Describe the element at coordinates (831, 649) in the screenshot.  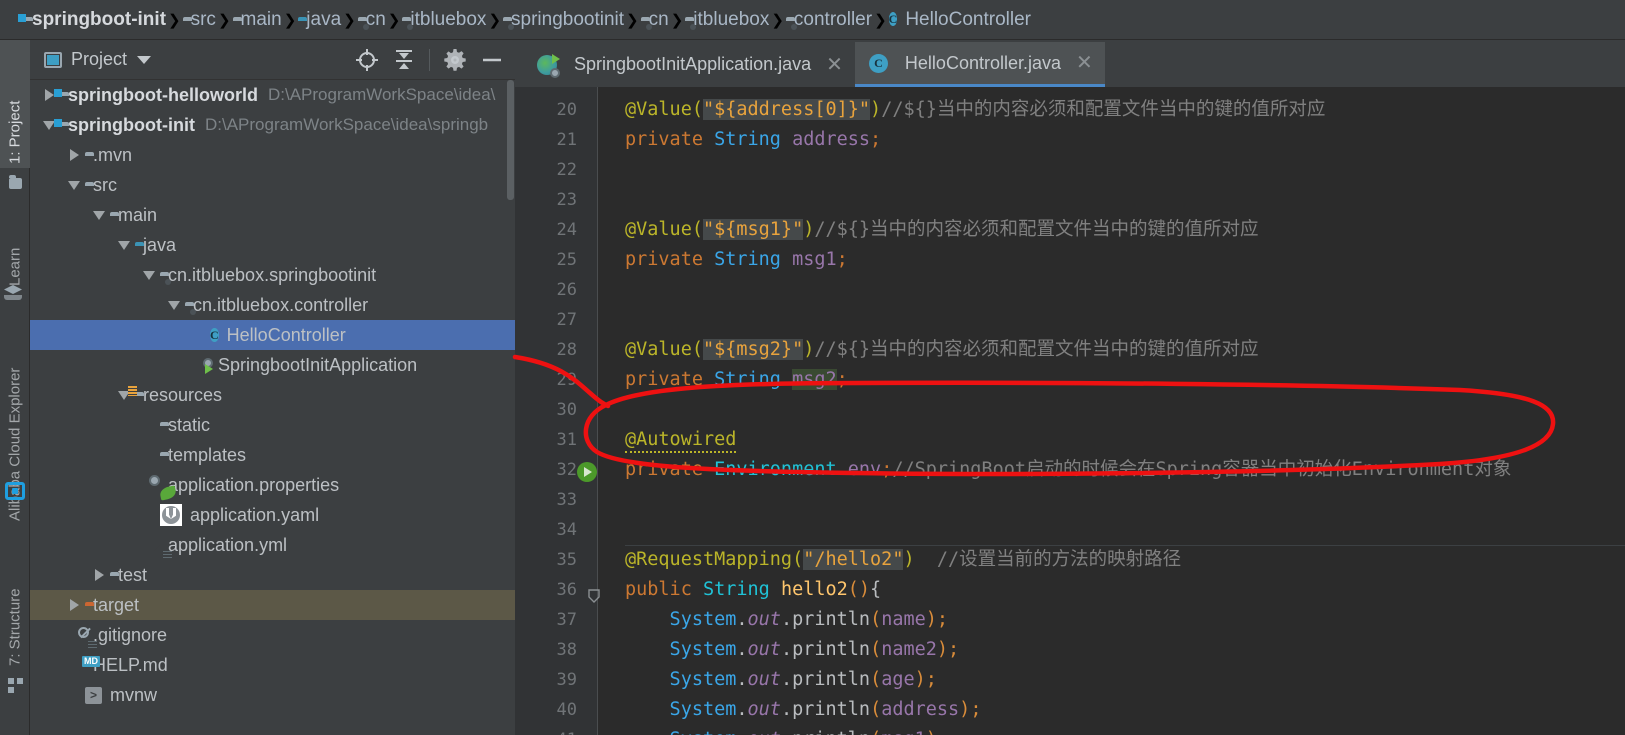
I see `code-token: println` at that location.